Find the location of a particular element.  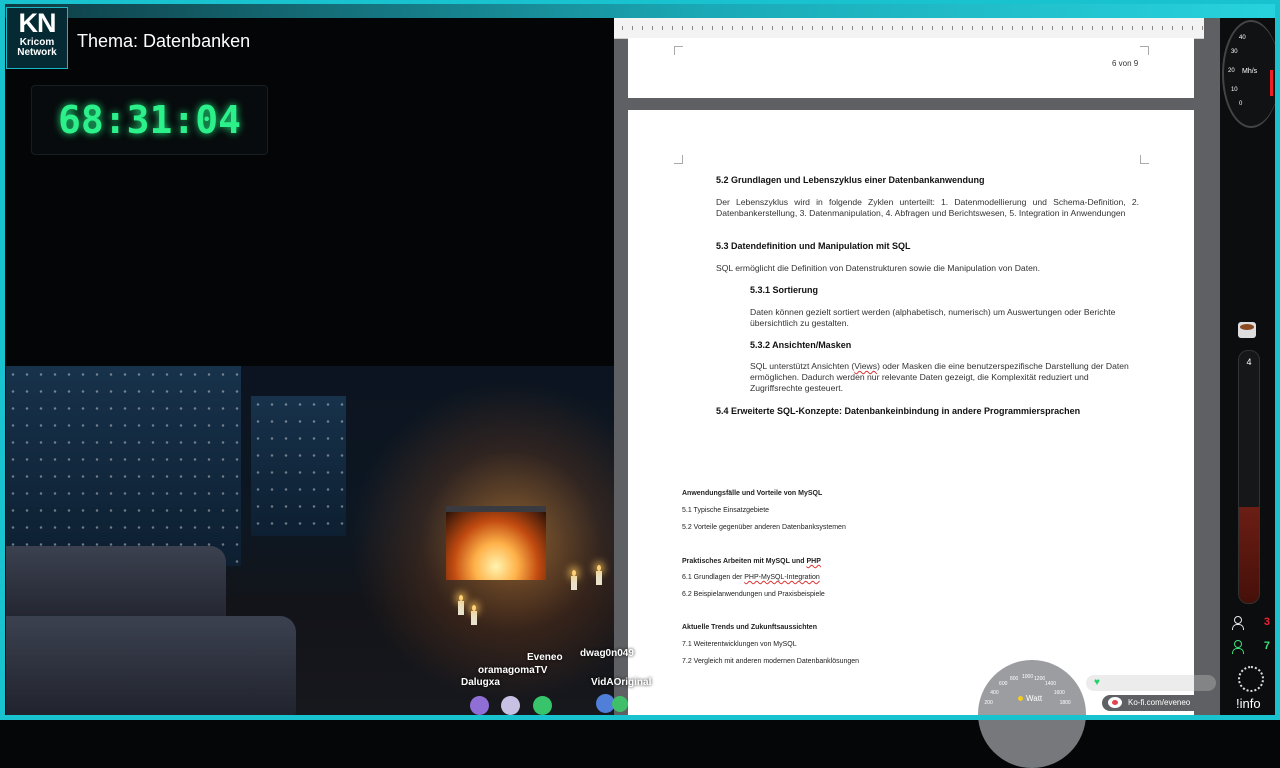

gauge-scale-label: 30 is located at coordinates (1234, 52).